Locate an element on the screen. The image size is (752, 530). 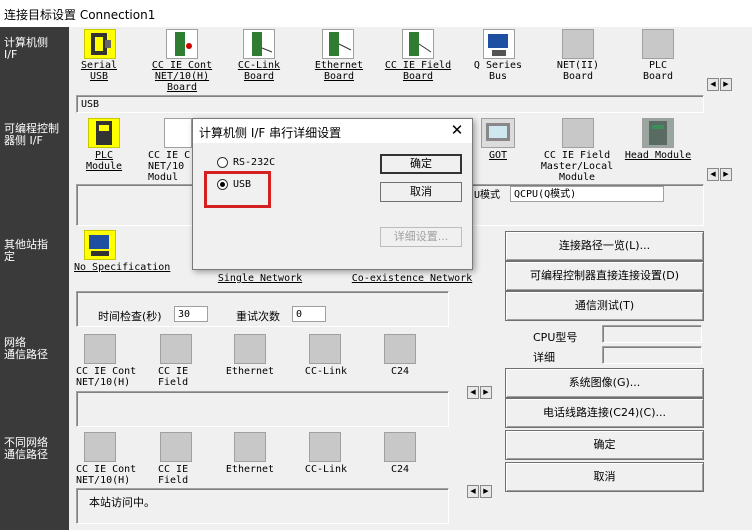
plc-if-label-1: CC IE C NET/10 Modul is located at coordinates (170, 166).